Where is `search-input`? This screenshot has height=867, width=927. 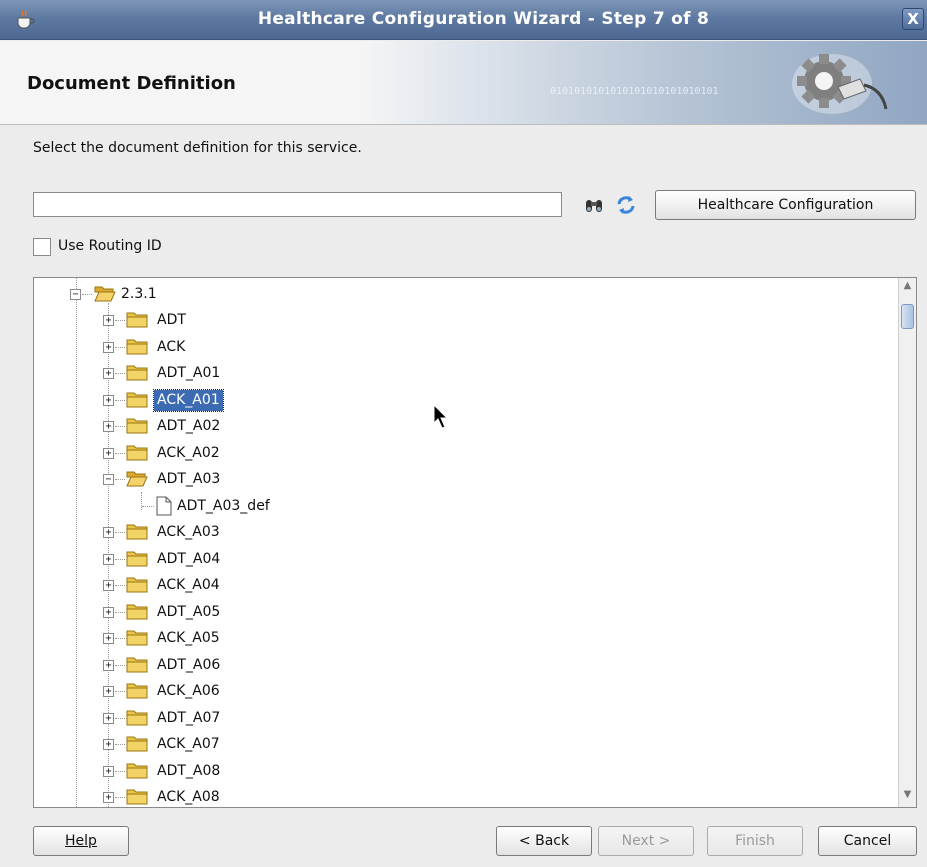 search-input is located at coordinates (297, 204).